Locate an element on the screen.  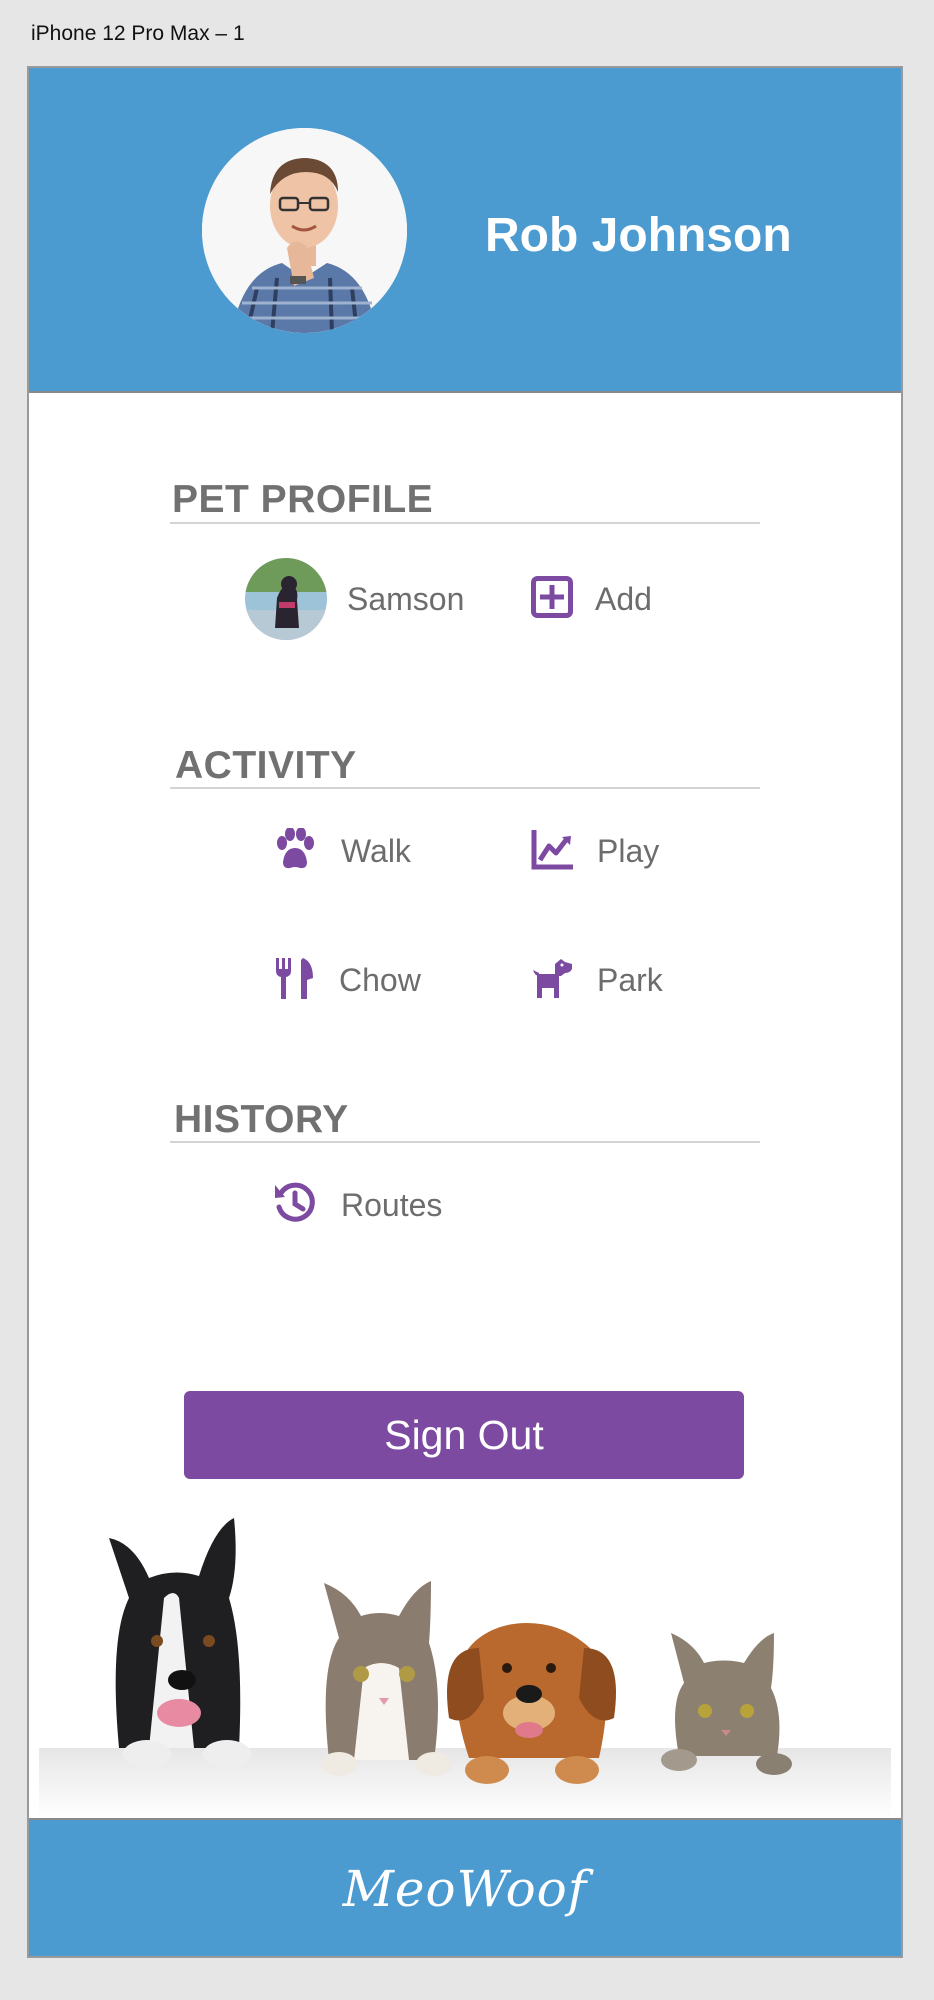
activity-park: Park is located at coordinates (597, 980).